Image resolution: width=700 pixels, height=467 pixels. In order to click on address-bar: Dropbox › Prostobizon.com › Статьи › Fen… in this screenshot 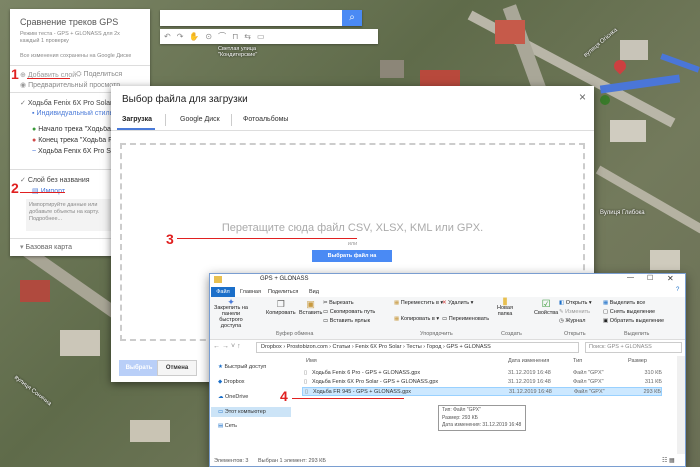, I will do `click(417, 347)`.